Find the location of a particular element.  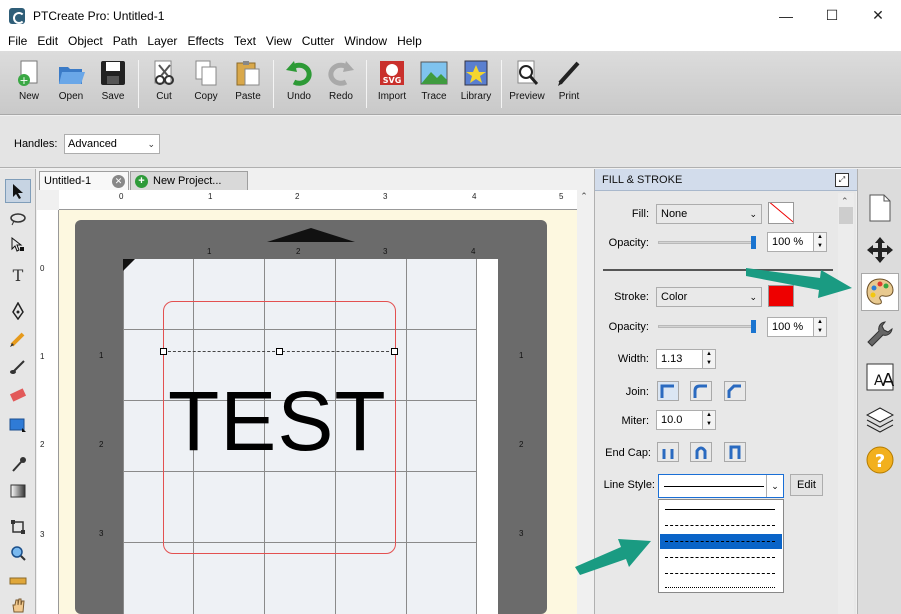

linestyle-option-dashed is located at coordinates (721, 525).